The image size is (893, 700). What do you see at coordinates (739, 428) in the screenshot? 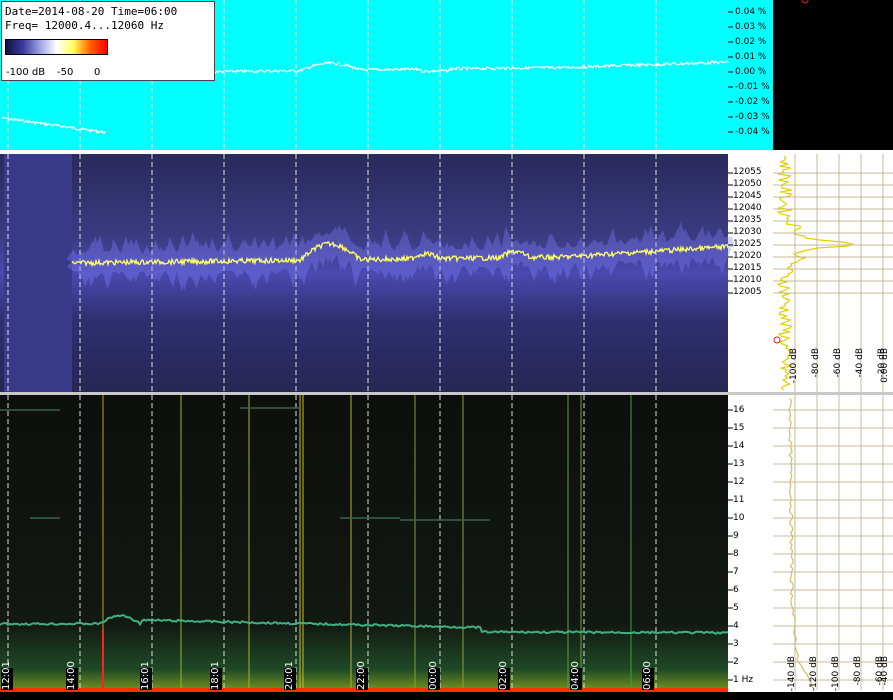
I see `low-frequency-tick: 15` at bounding box center [739, 428].